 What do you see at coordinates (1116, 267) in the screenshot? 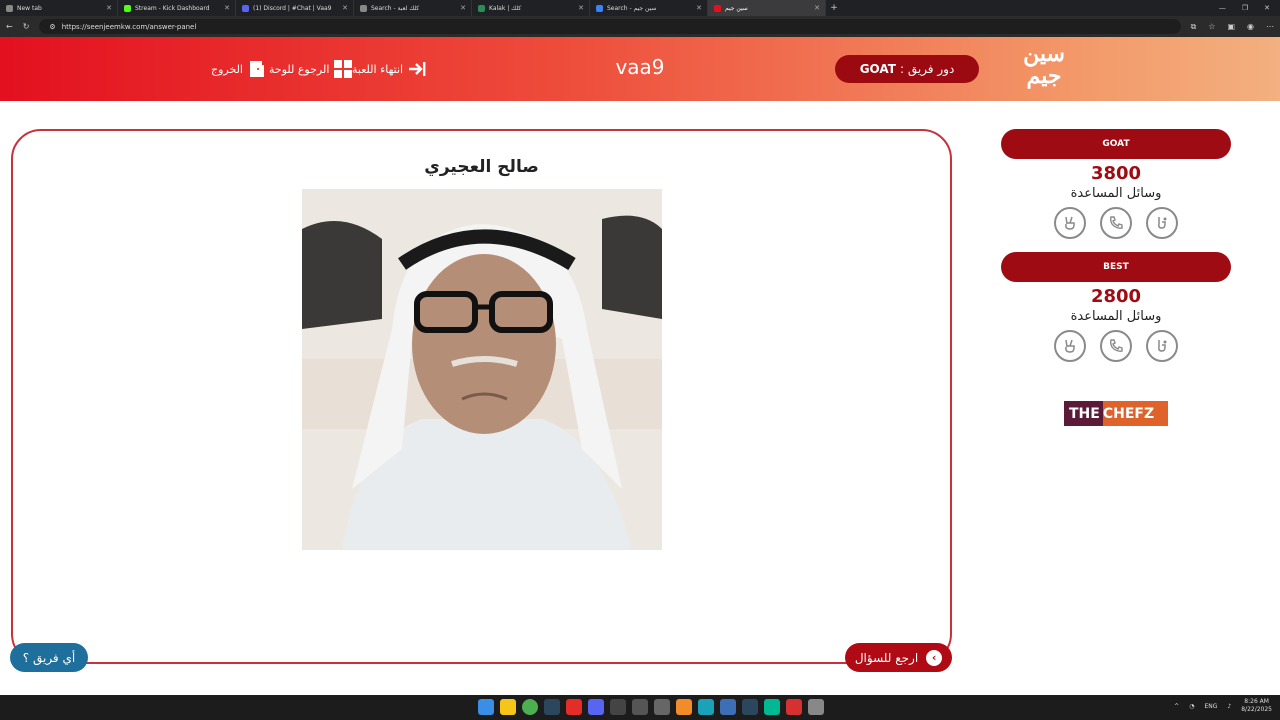
I see `team-name-badge: BEST` at bounding box center [1116, 267].